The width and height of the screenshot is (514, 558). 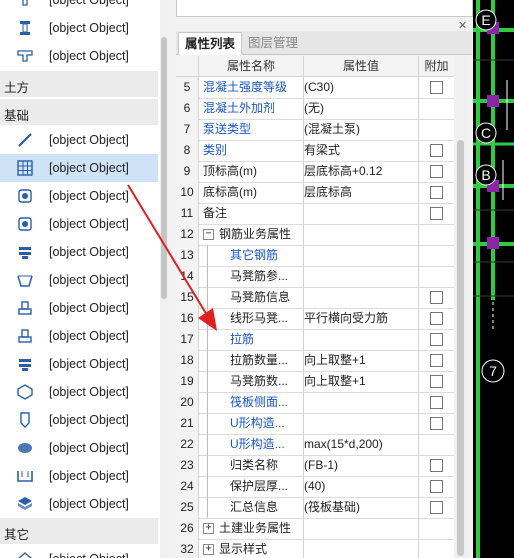 I want to click on property-scrollbar-thumb, so click(x=460, y=348).